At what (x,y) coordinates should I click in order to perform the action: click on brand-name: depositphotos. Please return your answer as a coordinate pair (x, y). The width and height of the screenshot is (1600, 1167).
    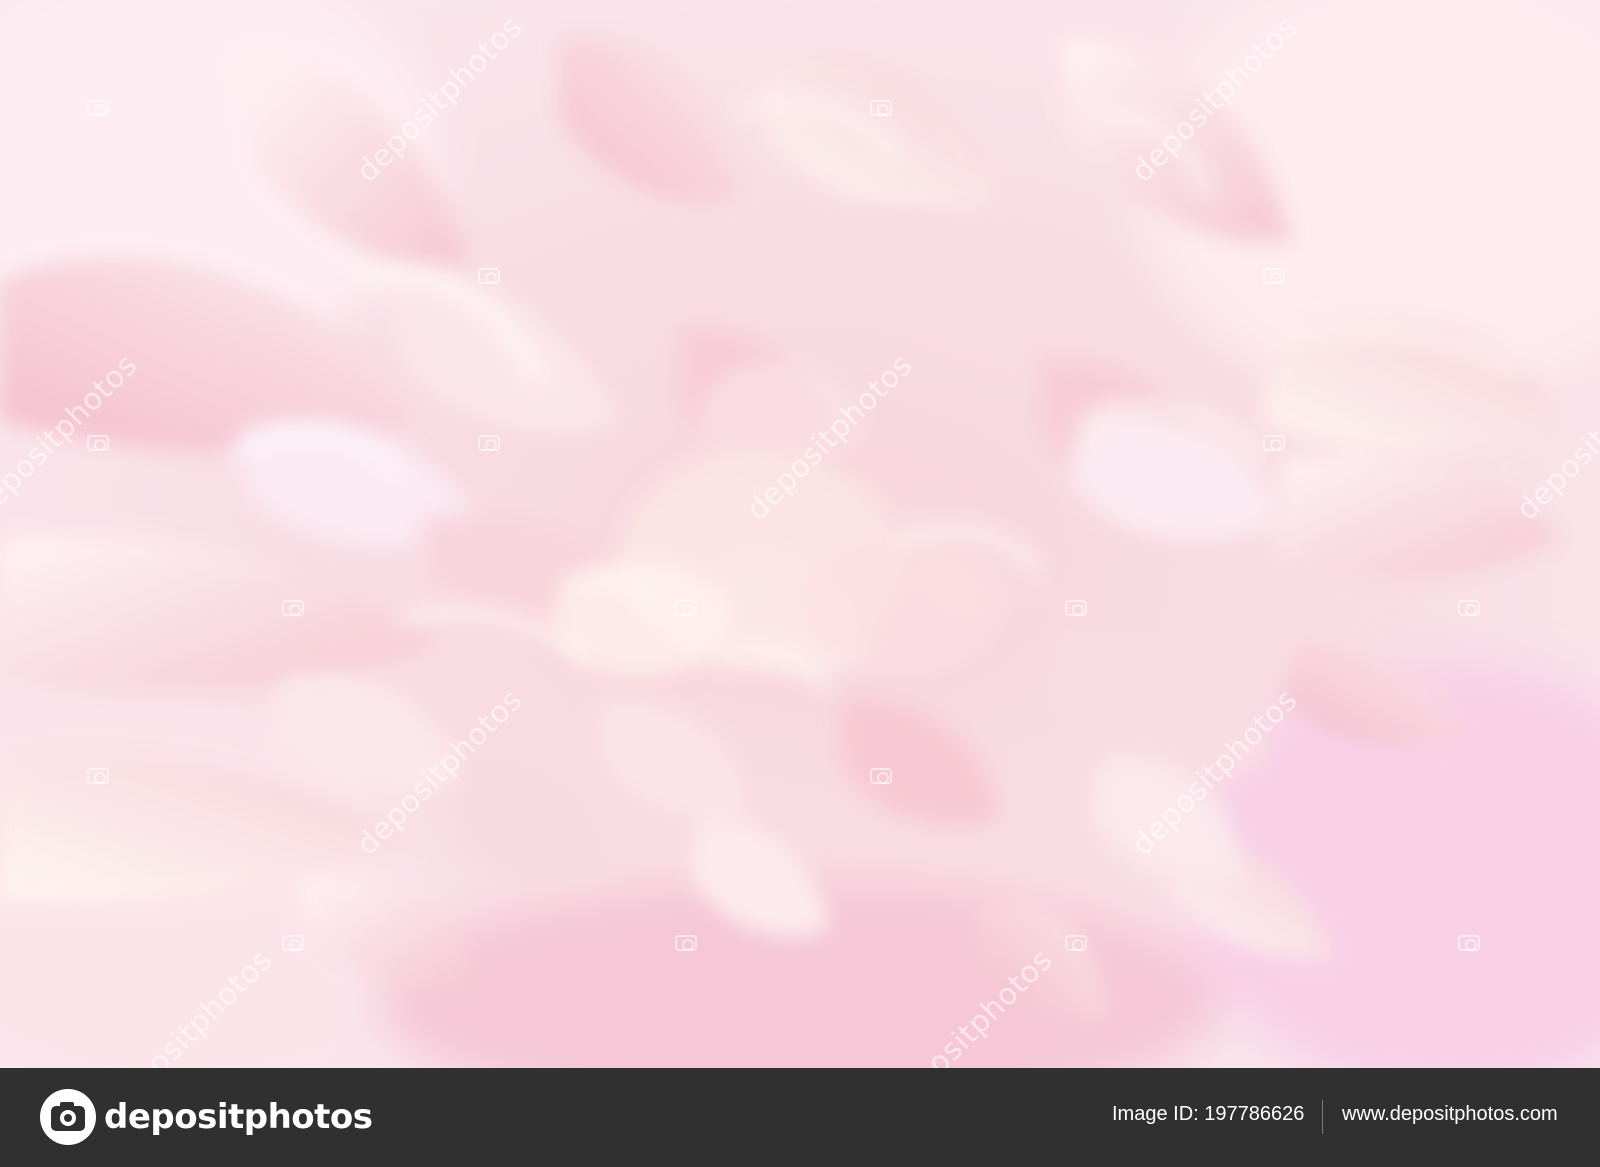
    Looking at the image, I should click on (238, 1117).